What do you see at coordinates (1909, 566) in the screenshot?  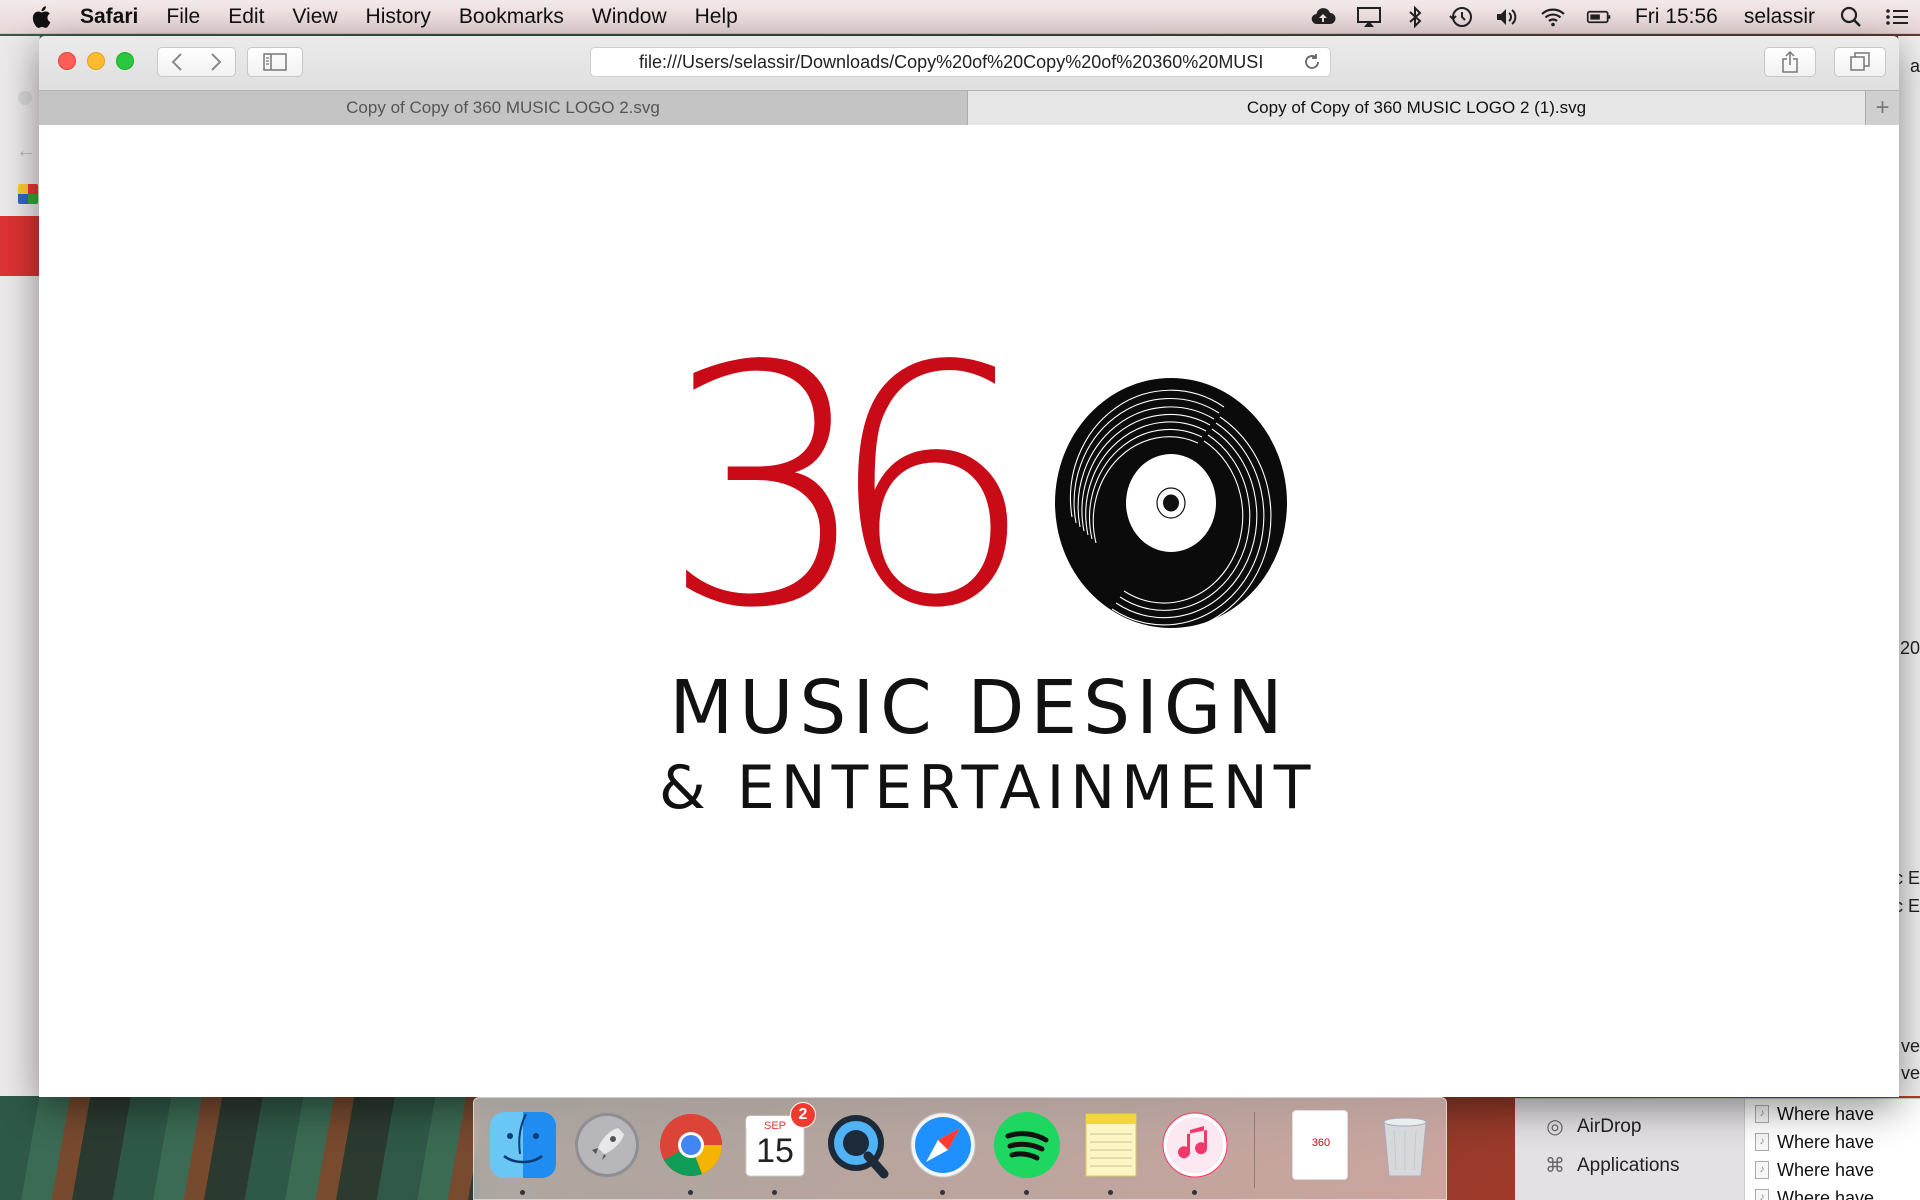 I see `background-window-right: a 20 c E c E ve ve` at bounding box center [1909, 566].